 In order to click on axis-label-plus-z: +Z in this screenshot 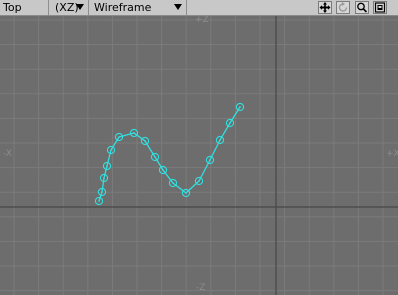, I will do `click(202, 20)`.